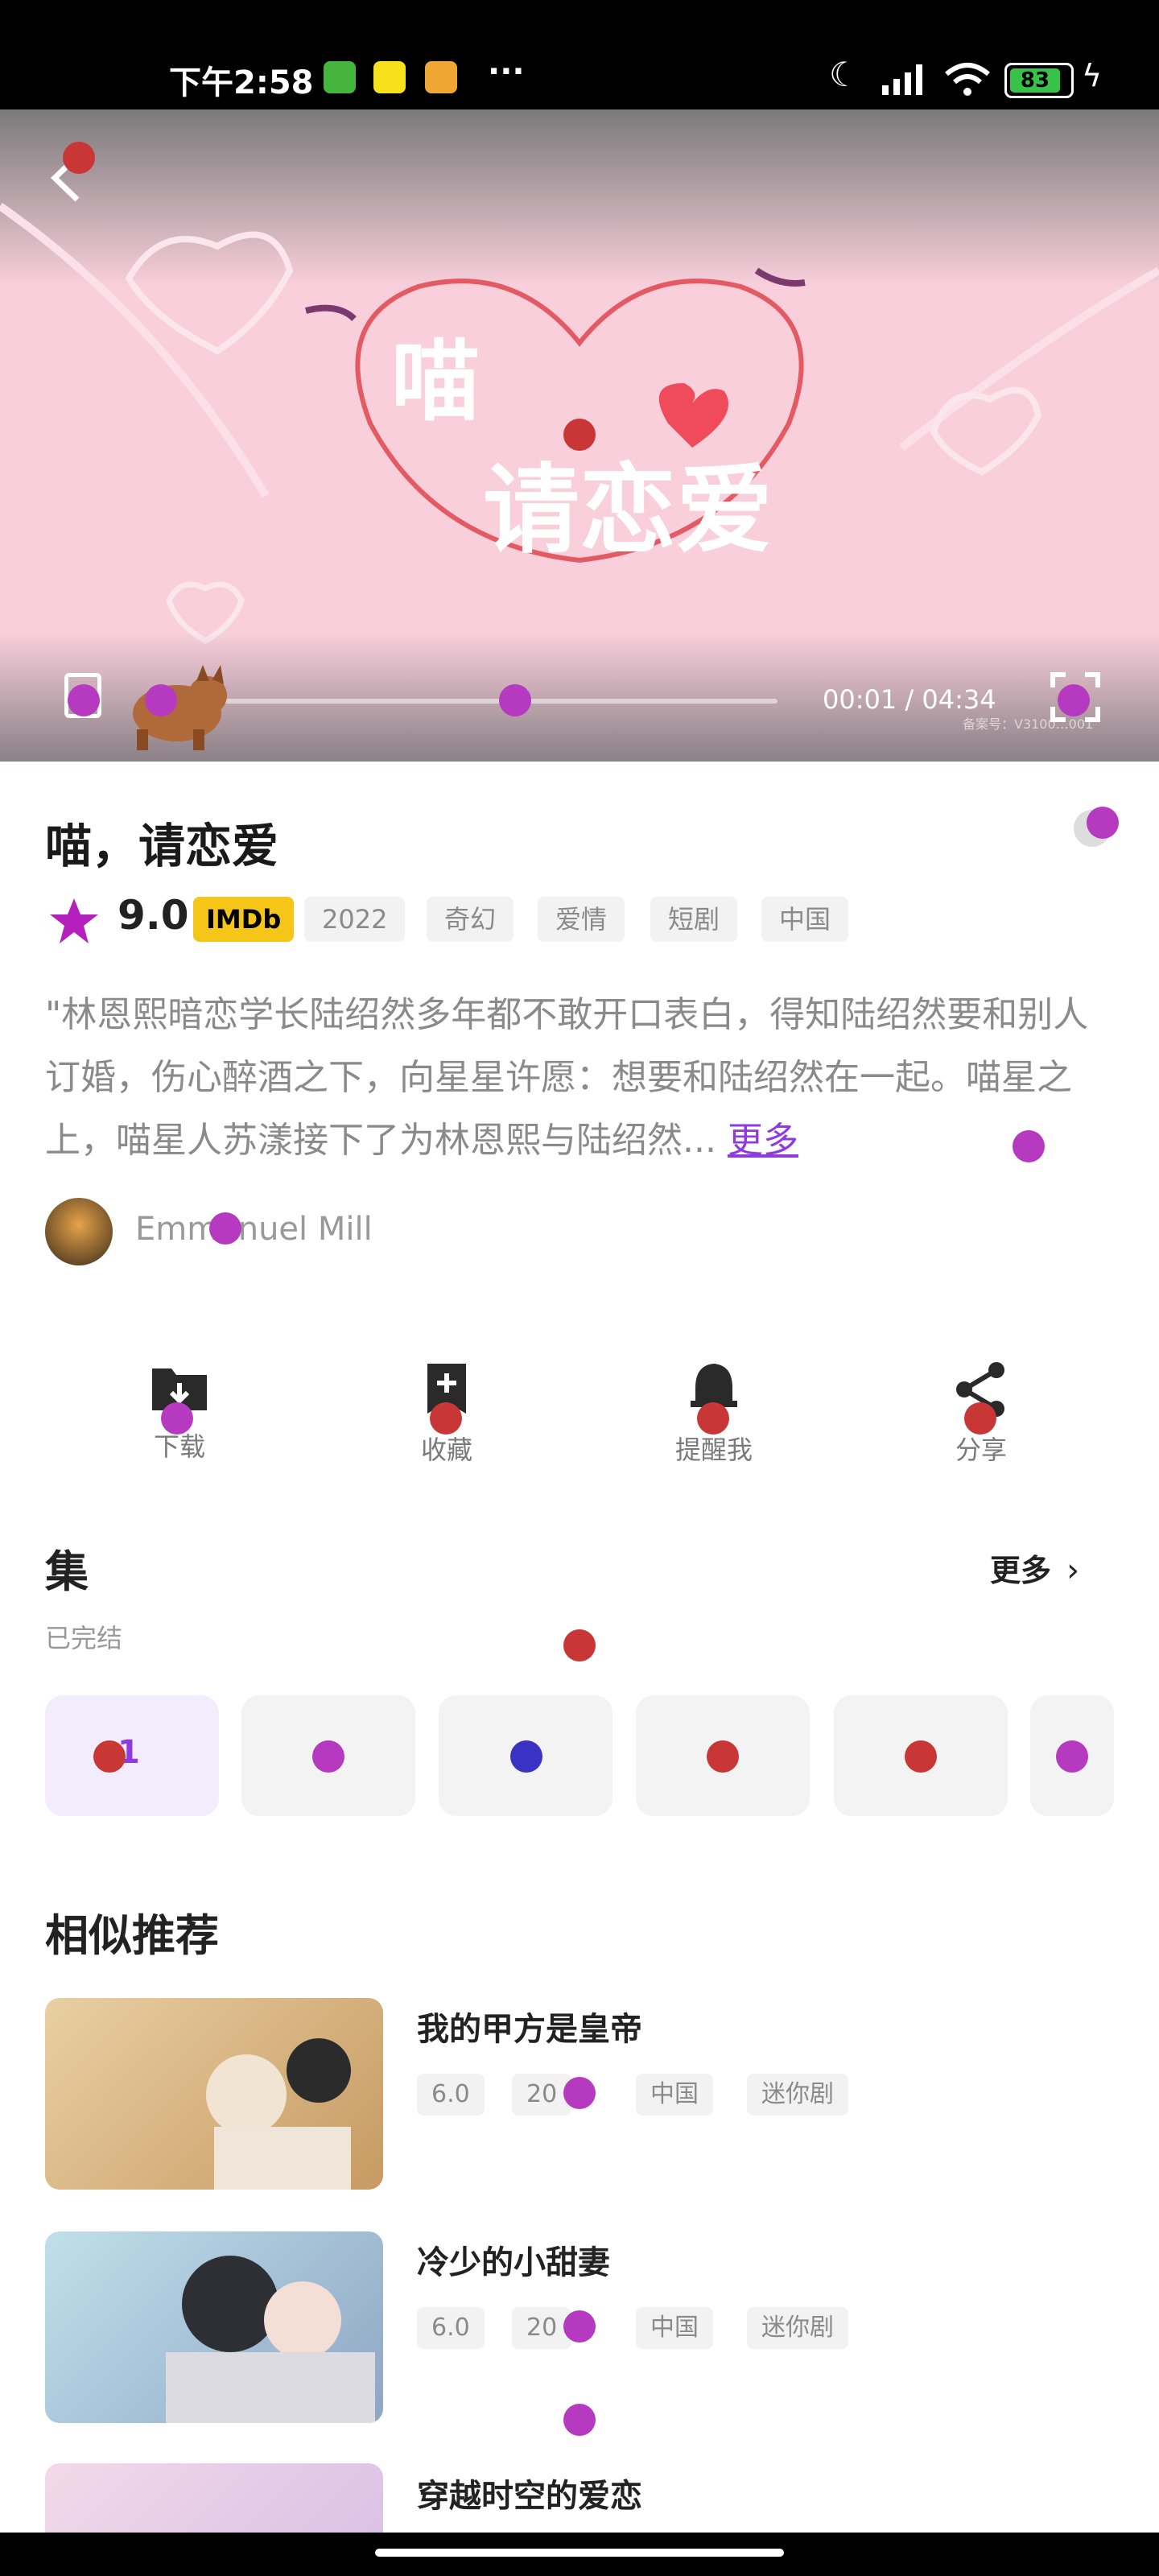  What do you see at coordinates (844, 74) in the screenshot?
I see `moon-icon: ☾` at bounding box center [844, 74].